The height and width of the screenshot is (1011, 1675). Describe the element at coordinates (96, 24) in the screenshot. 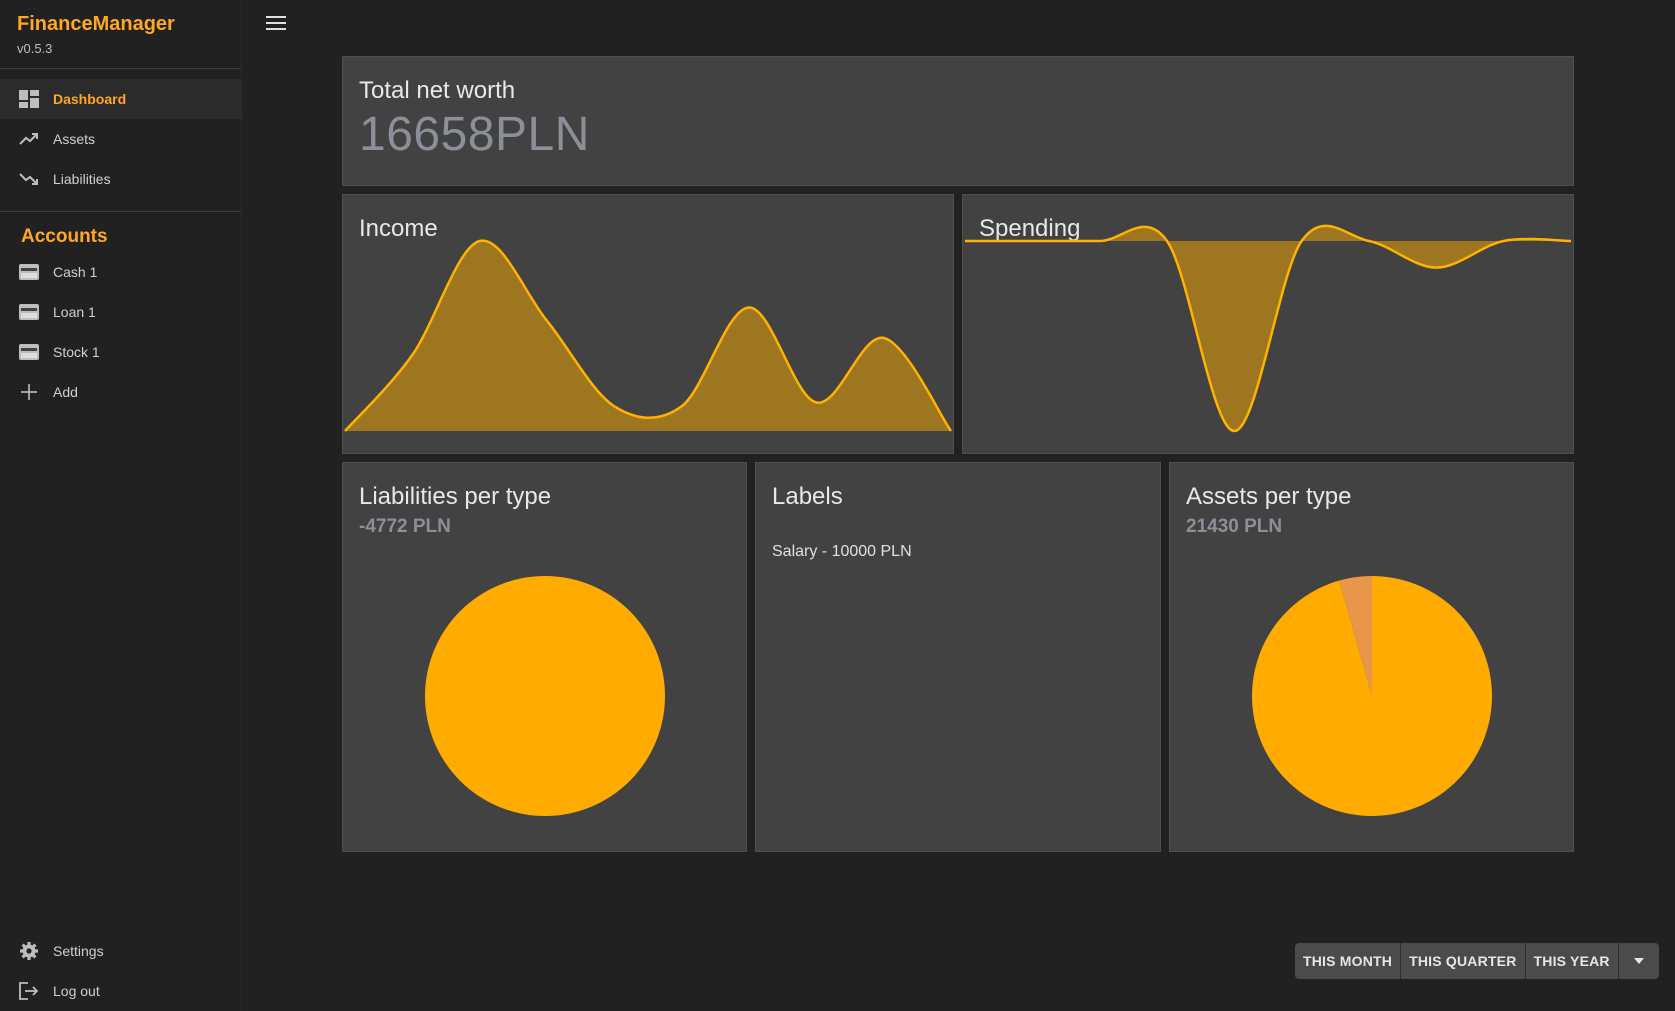

I see `app-title: FinanceManager` at that location.